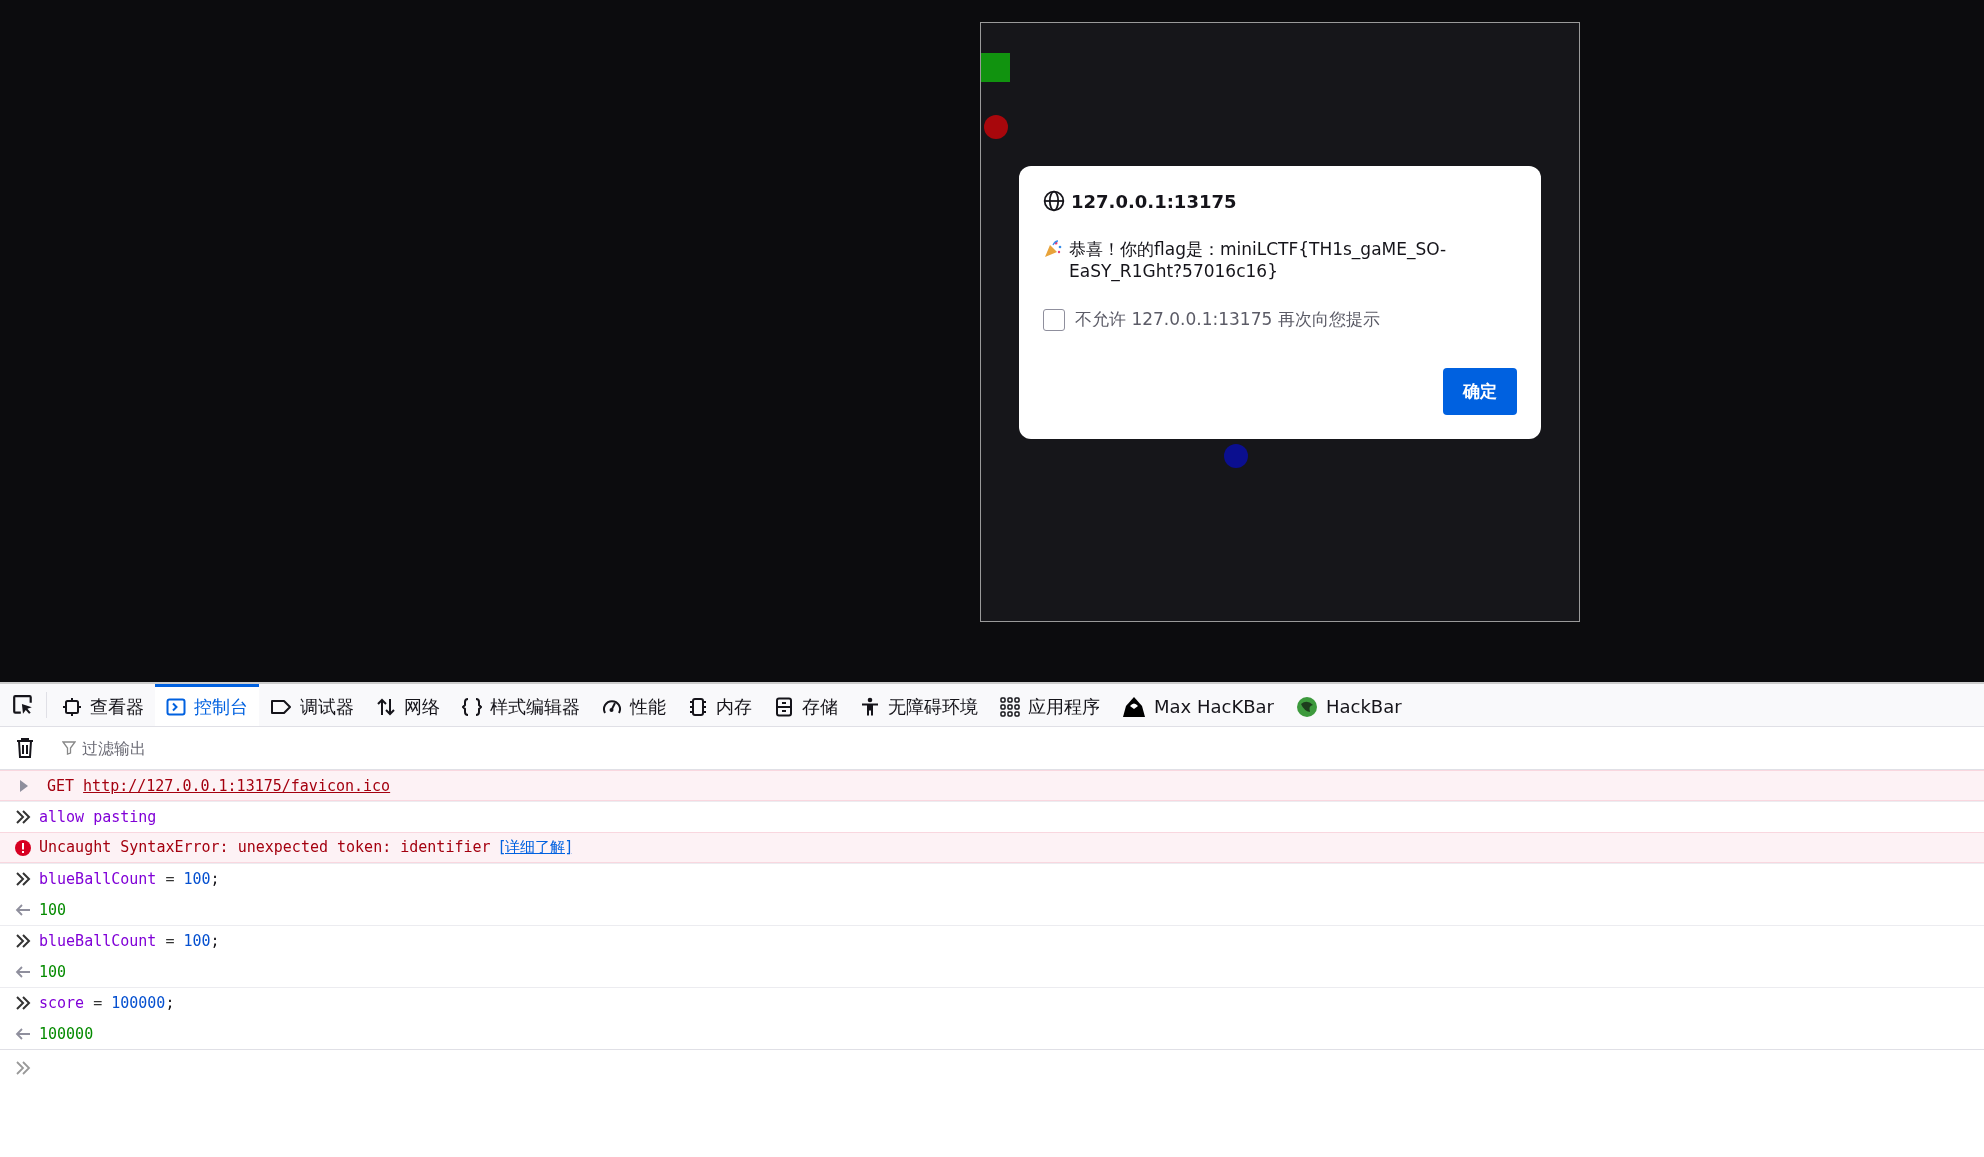  Describe the element at coordinates (72, 706) in the screenshot. I see `inspector-icon` at that location.